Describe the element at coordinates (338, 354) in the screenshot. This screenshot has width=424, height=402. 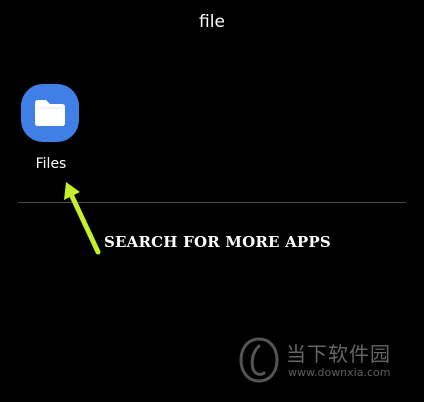
I see `watermark-title: 当下软件园` at that location.